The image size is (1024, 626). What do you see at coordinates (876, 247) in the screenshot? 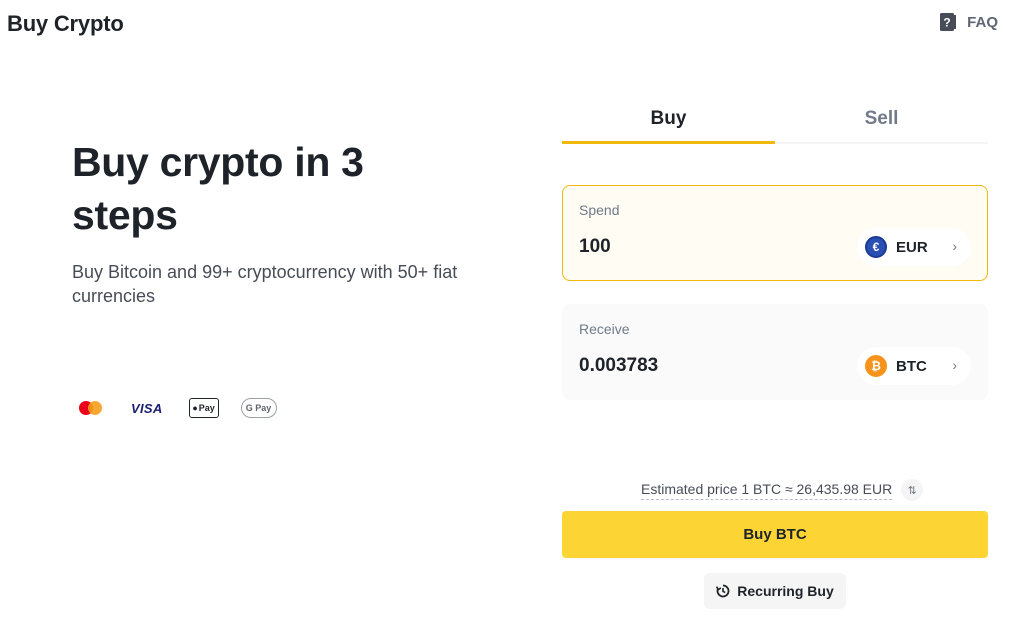
I see `euro-coin-icon: €` at bounding box center [876, 247].